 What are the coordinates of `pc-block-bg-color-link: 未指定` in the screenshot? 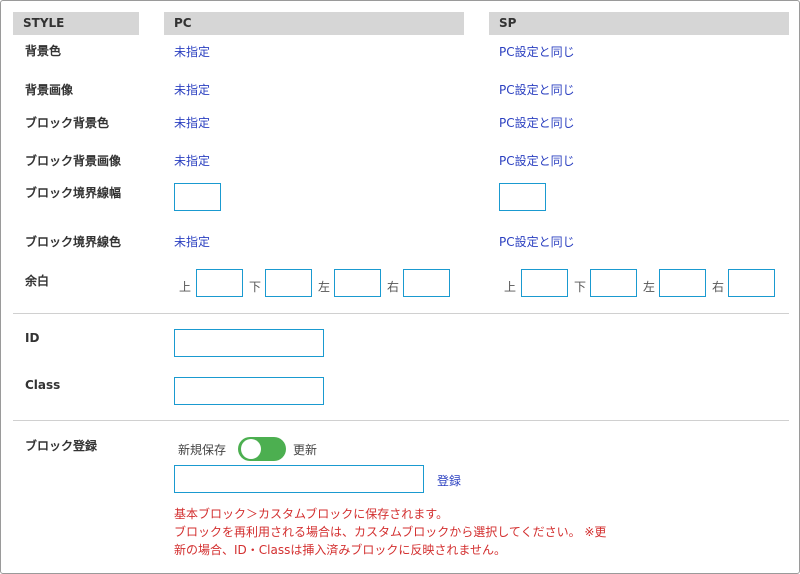 It's located at (192, 122).